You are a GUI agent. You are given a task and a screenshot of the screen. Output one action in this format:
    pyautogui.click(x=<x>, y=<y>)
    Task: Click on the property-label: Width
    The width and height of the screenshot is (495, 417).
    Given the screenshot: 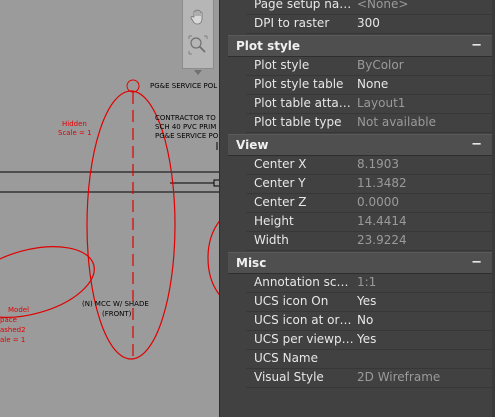 What is the action you would take?
    pyautogui.click(x=271, y=240)
    